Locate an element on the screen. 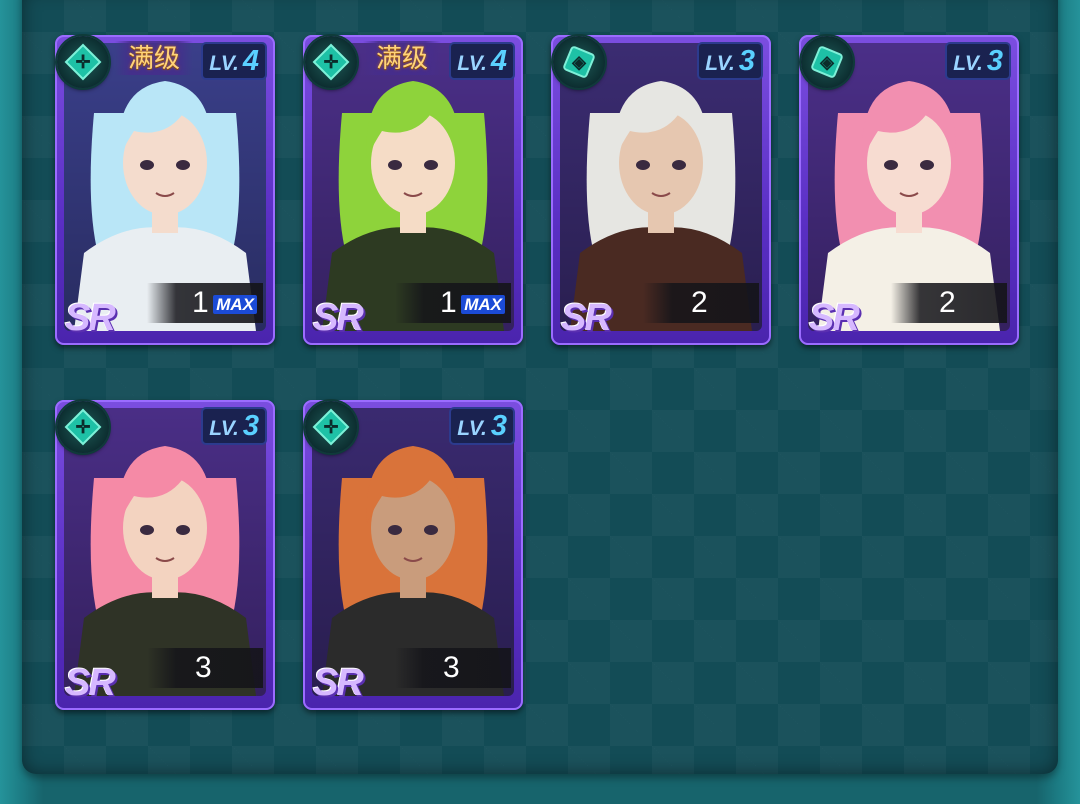  character-card-1: ✛ 满级 LV. 4 1 MAX SR is located at coordinates (165, 190).